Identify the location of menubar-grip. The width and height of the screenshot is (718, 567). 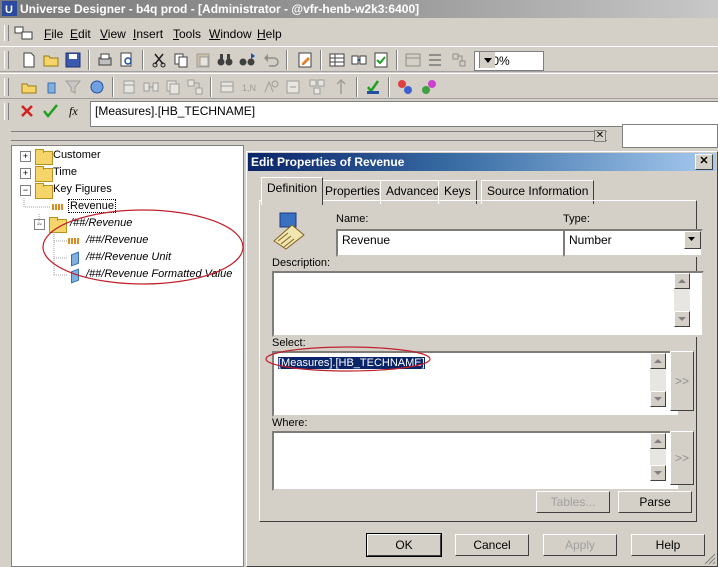
(6, 33).